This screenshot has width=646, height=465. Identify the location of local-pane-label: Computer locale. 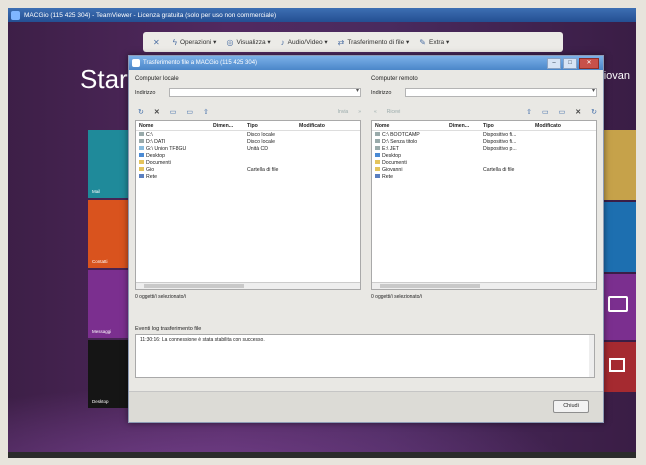
(157, 79).